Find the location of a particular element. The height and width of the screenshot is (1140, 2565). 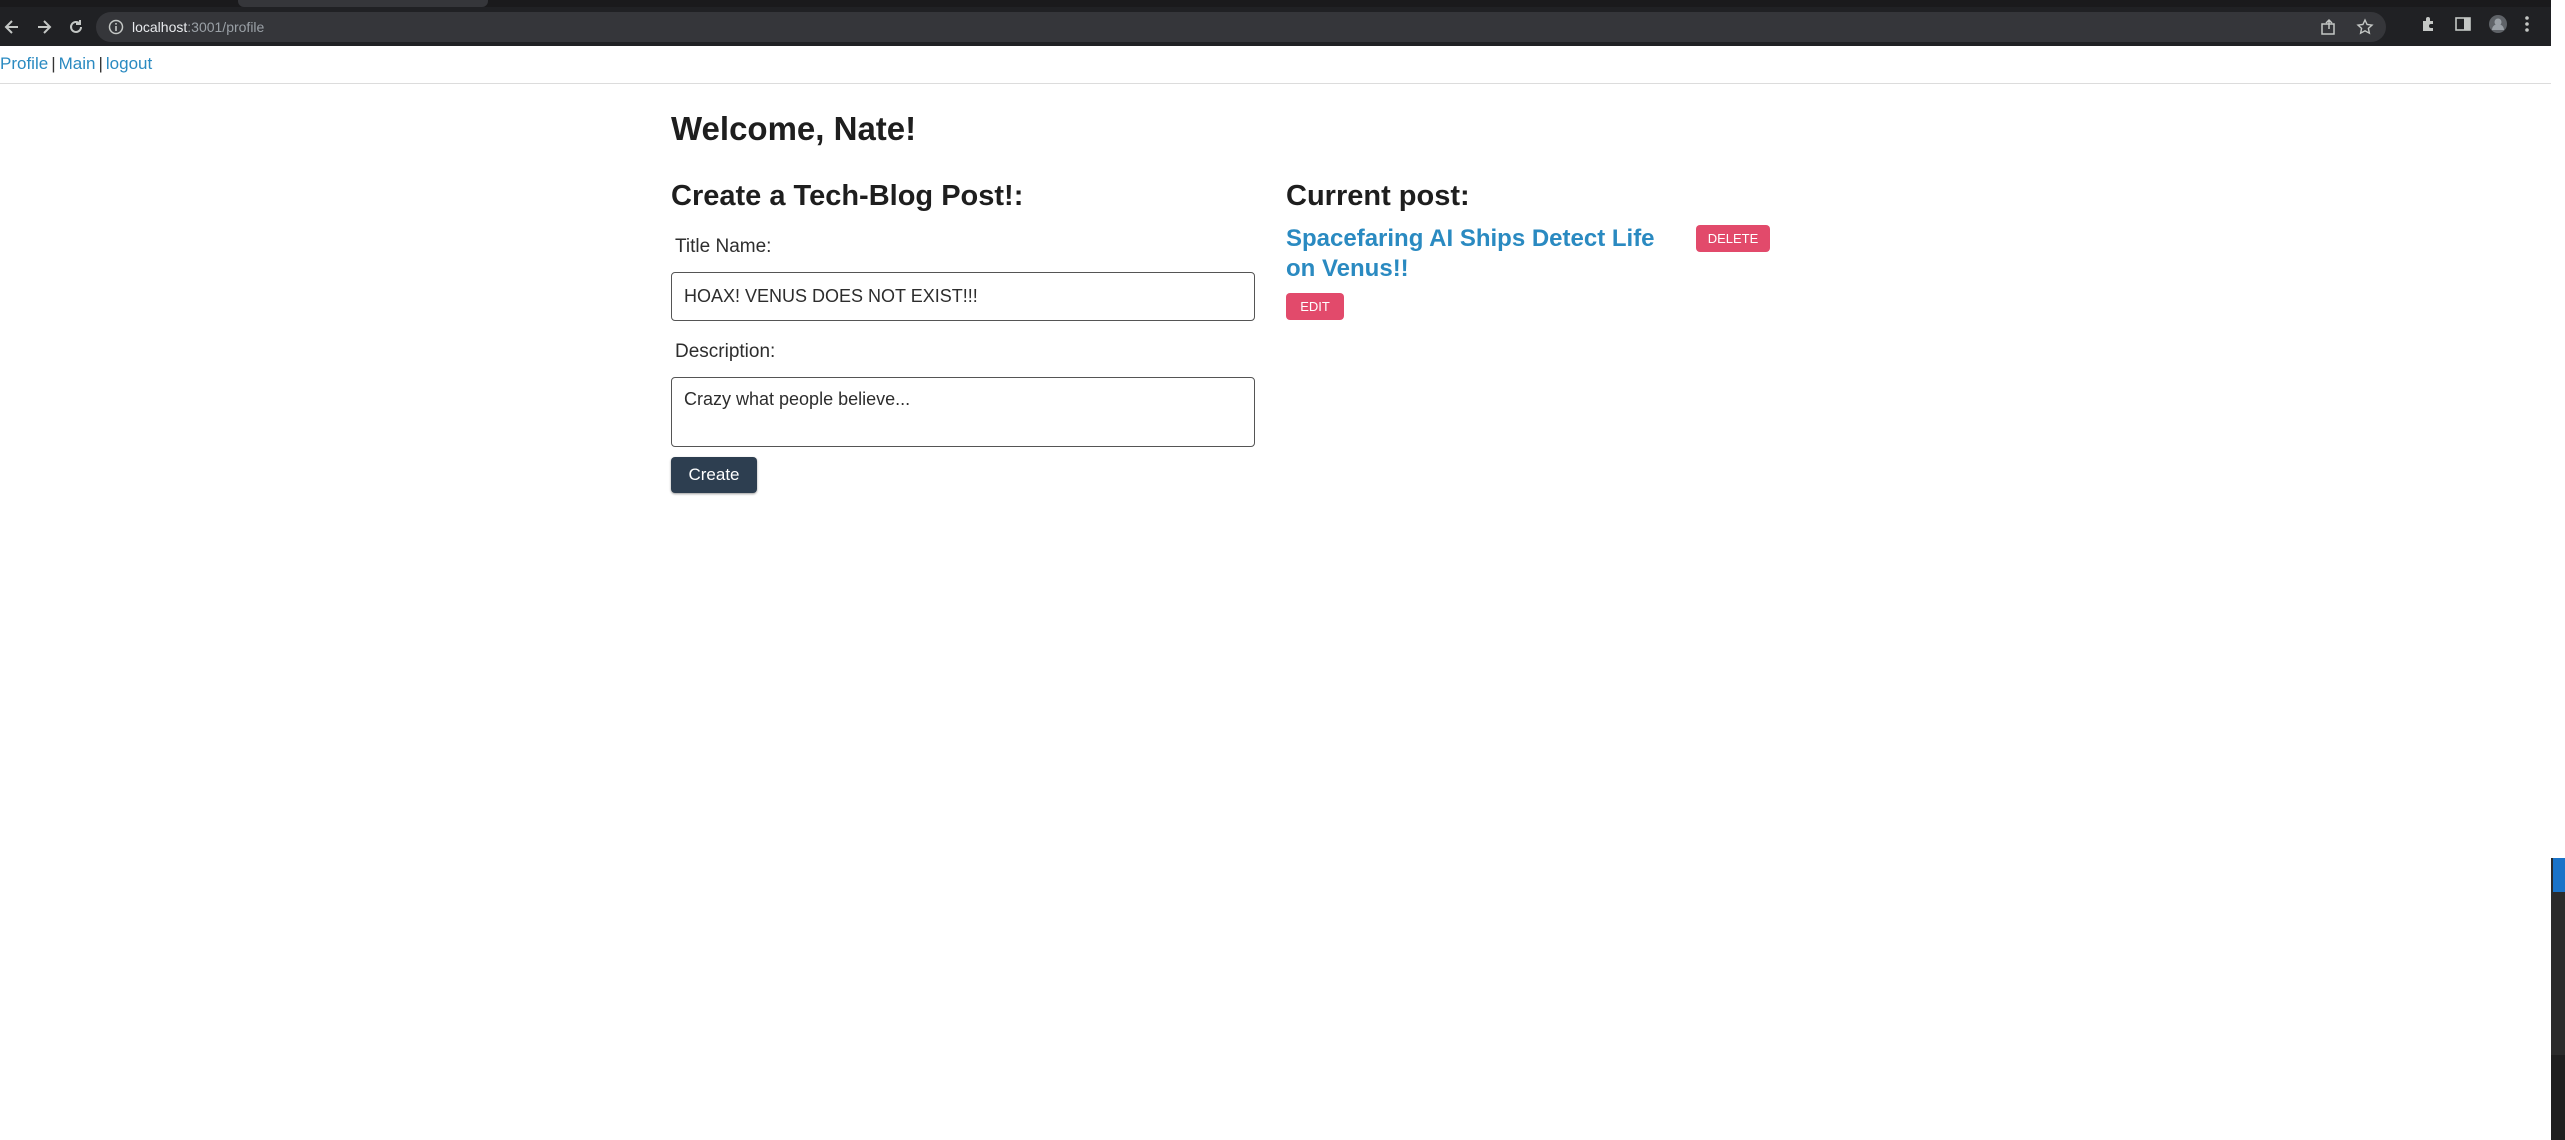

browser-toolbar: localhost:3001/profile is located at coordinates (1275, 23).